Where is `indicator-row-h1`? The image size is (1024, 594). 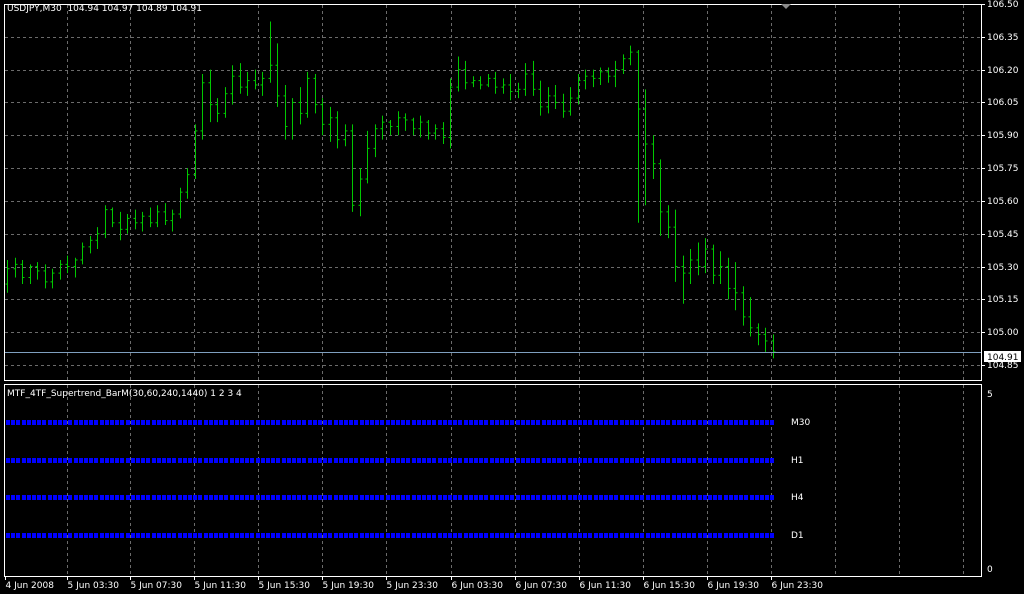 indicator-row-h1 is located at coordinates (390, 460).